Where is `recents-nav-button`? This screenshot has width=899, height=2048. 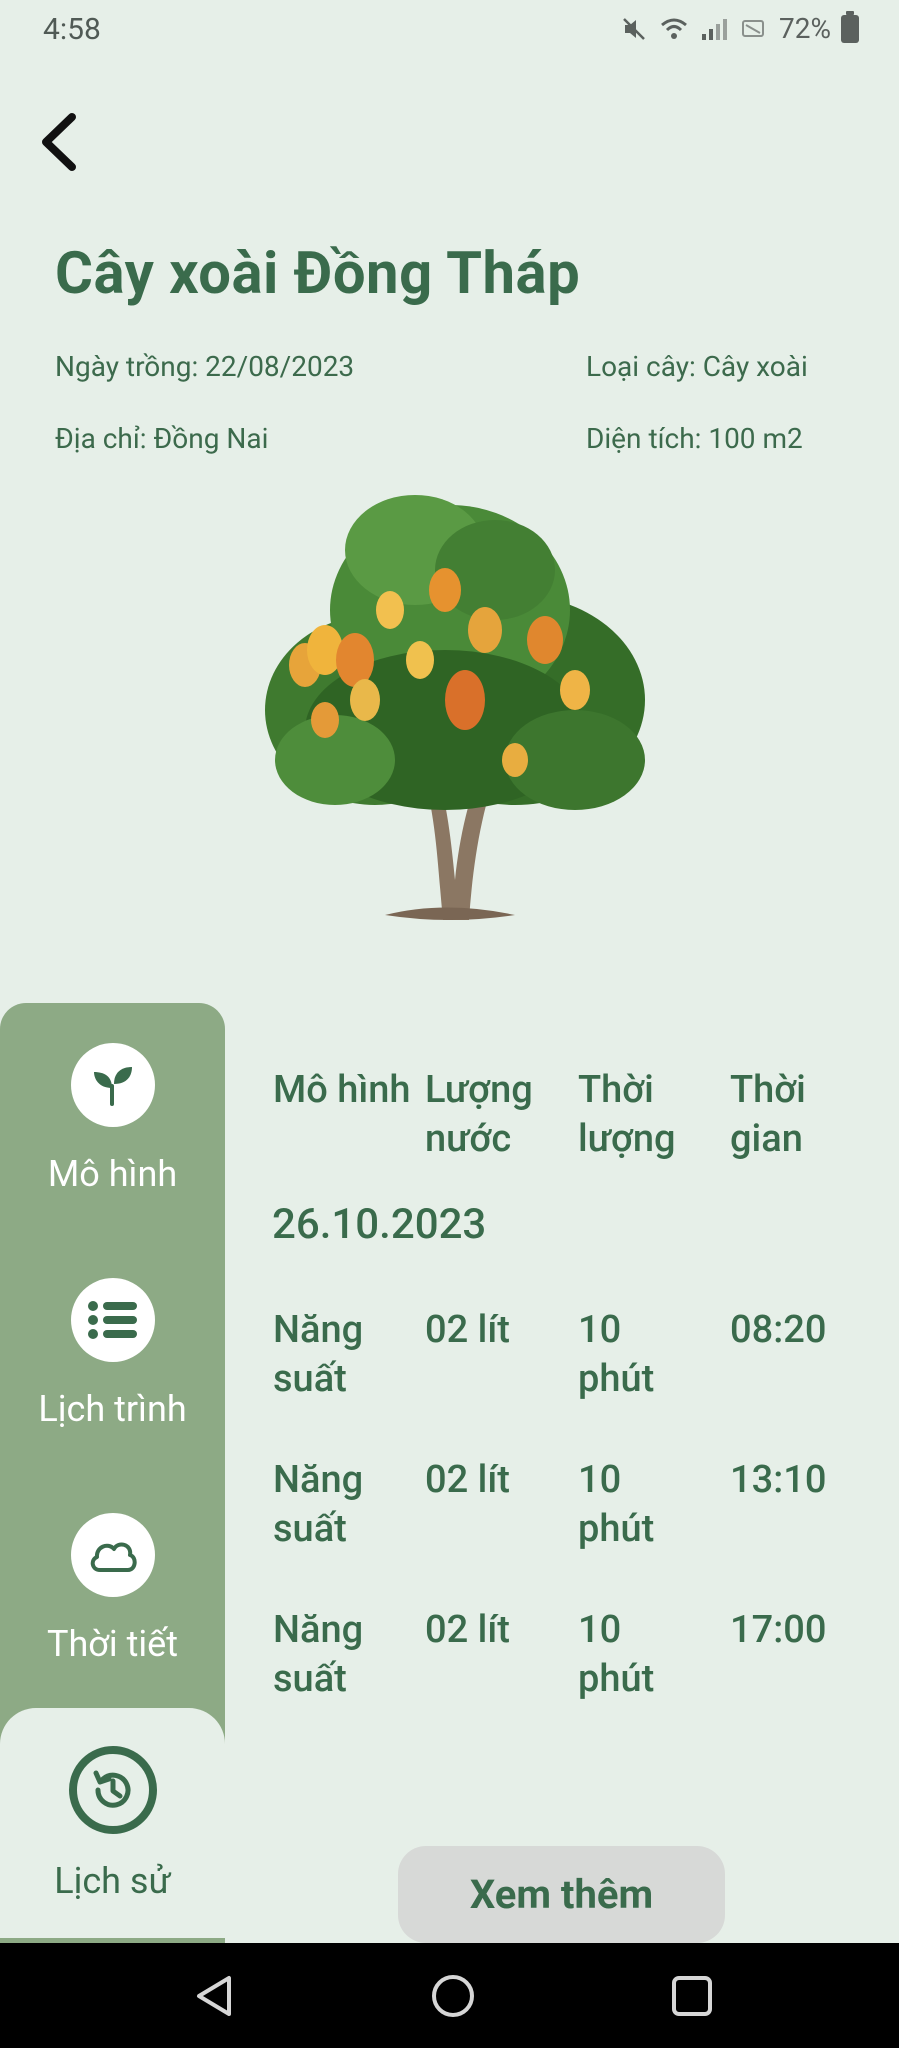 recents-nav-button is located at coordinates (692, 1996).